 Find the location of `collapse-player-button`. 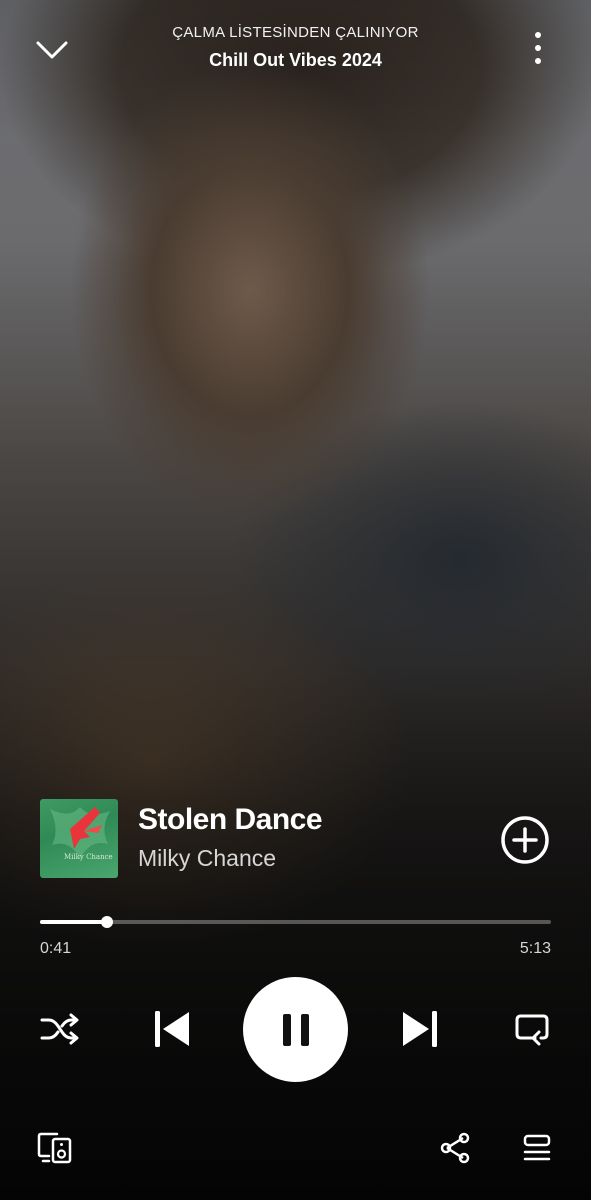

collapse-player-button is located at coordinates (52, 50).